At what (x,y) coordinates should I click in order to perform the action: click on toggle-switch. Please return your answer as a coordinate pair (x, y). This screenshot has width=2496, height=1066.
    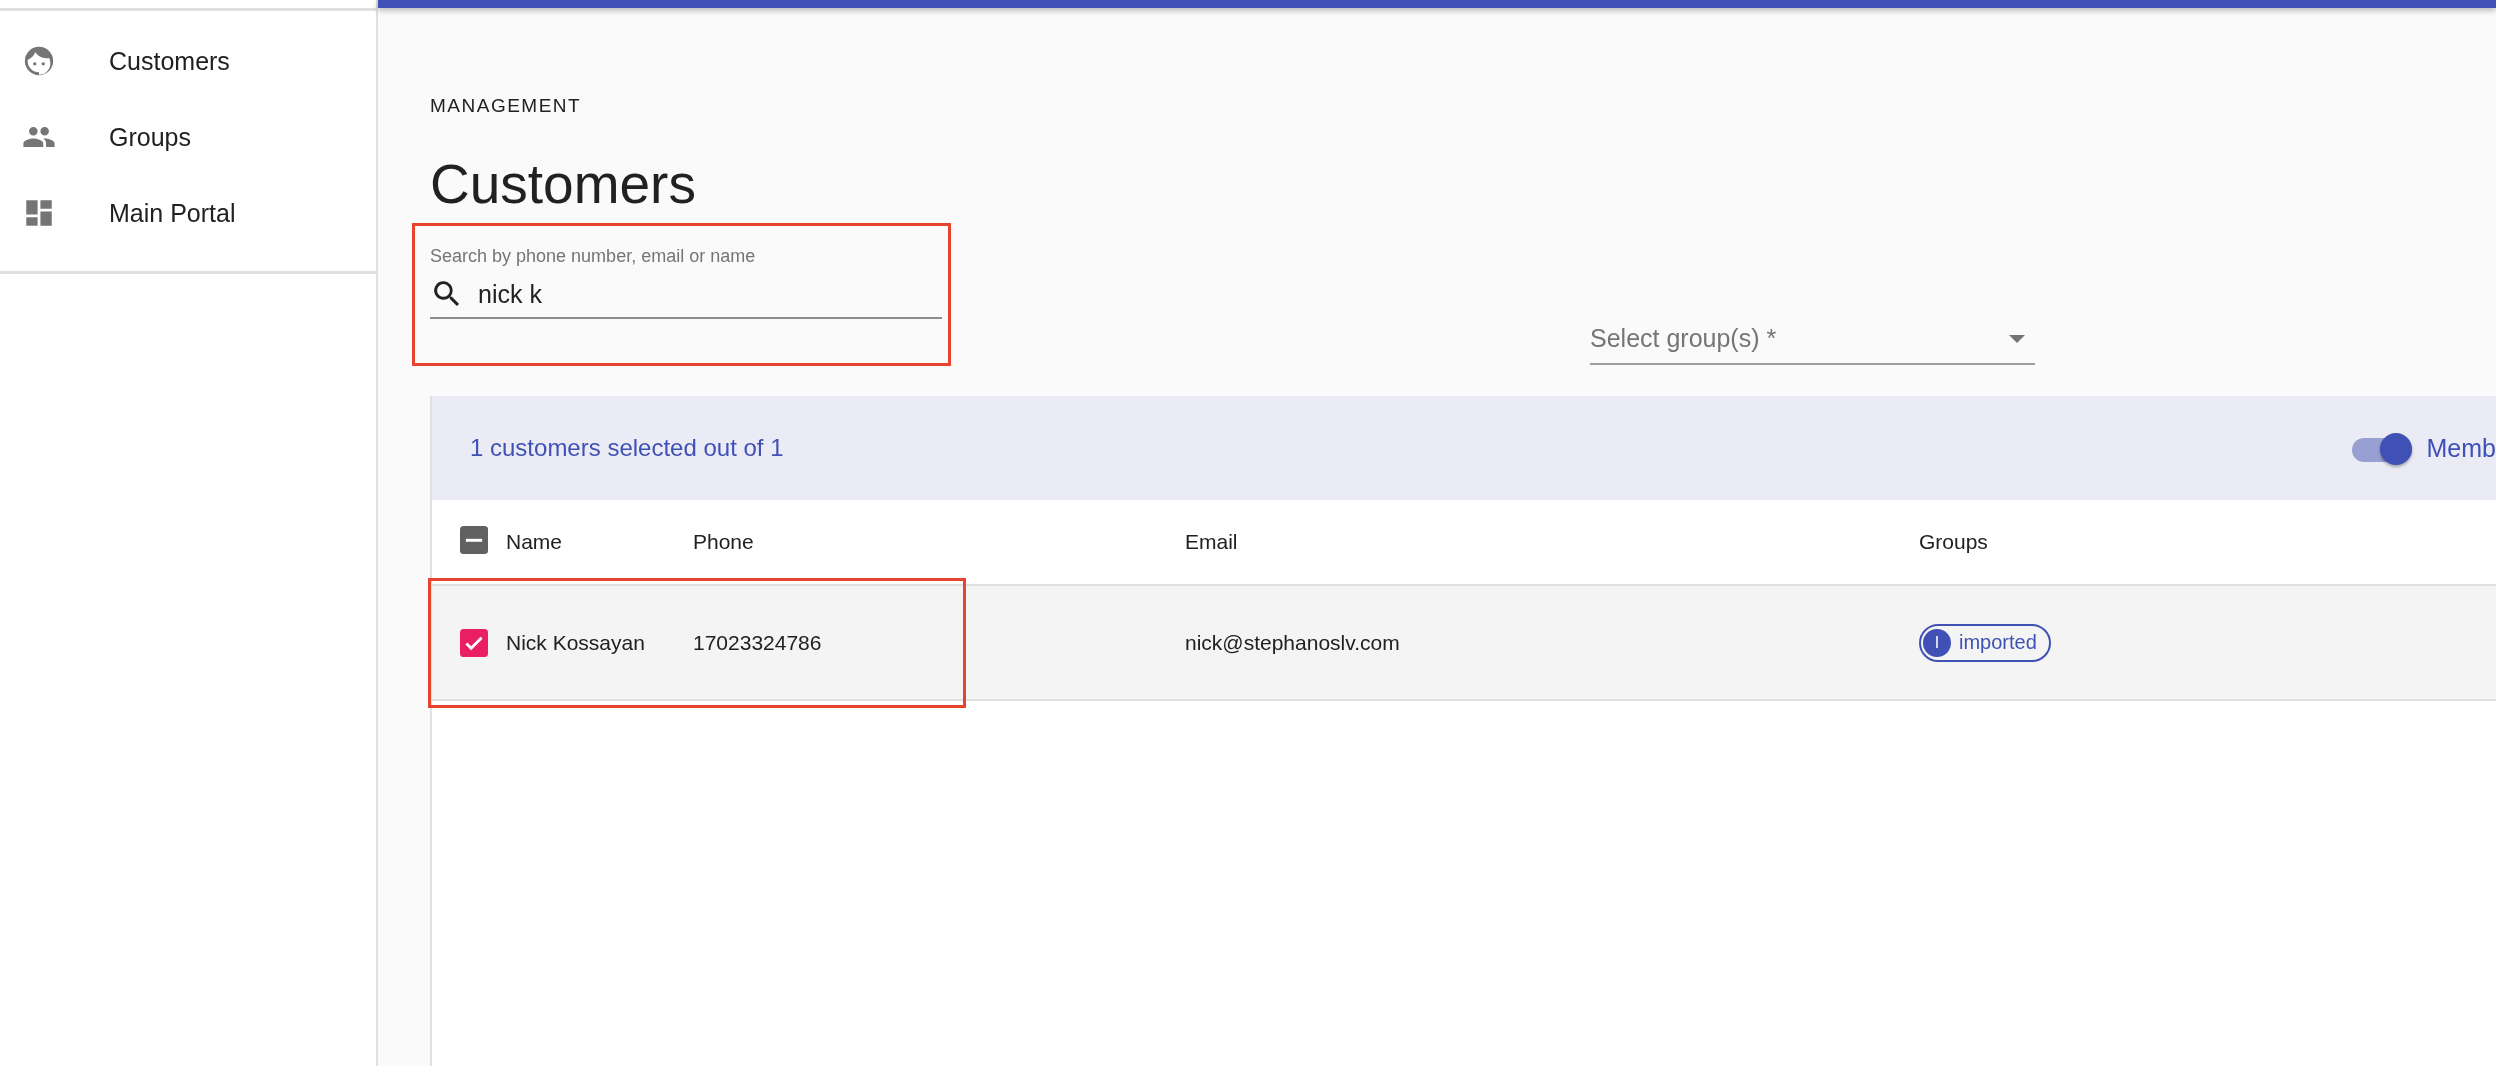
    Looking at the image, I should click on (2382, 448).